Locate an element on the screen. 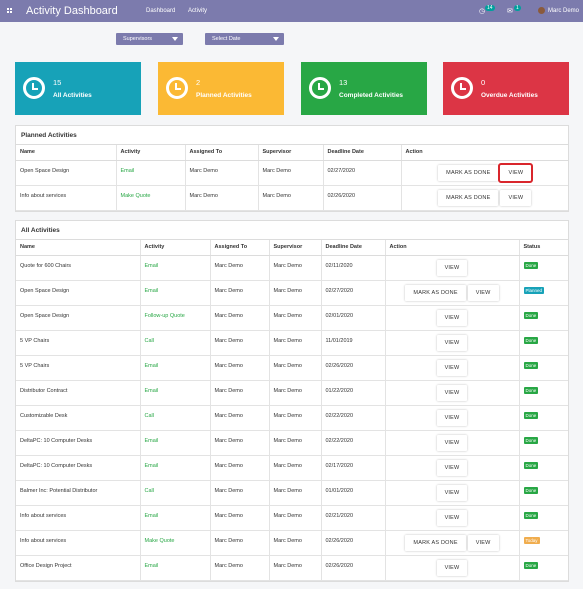  row-name: Open Space Design is located at coordinates (78, 293).